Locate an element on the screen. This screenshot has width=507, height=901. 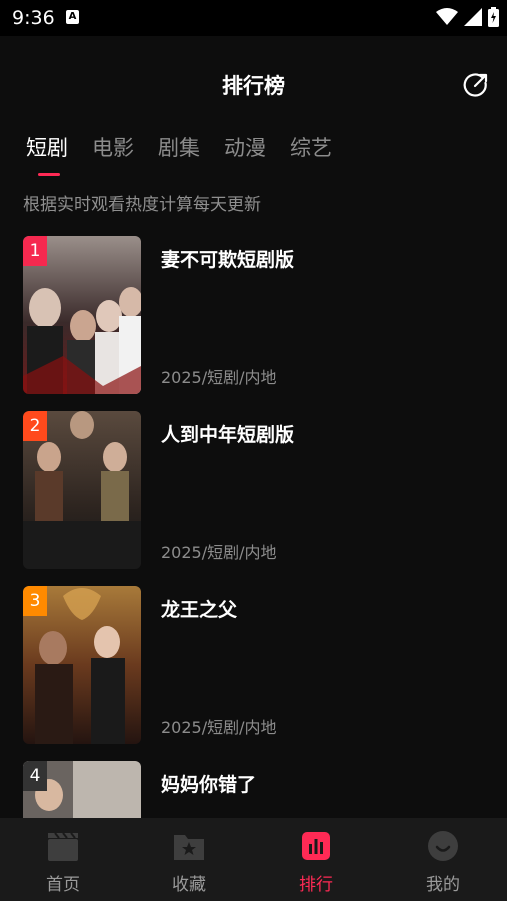
tab-movies: 电影 is located at coordinates (113, 154).